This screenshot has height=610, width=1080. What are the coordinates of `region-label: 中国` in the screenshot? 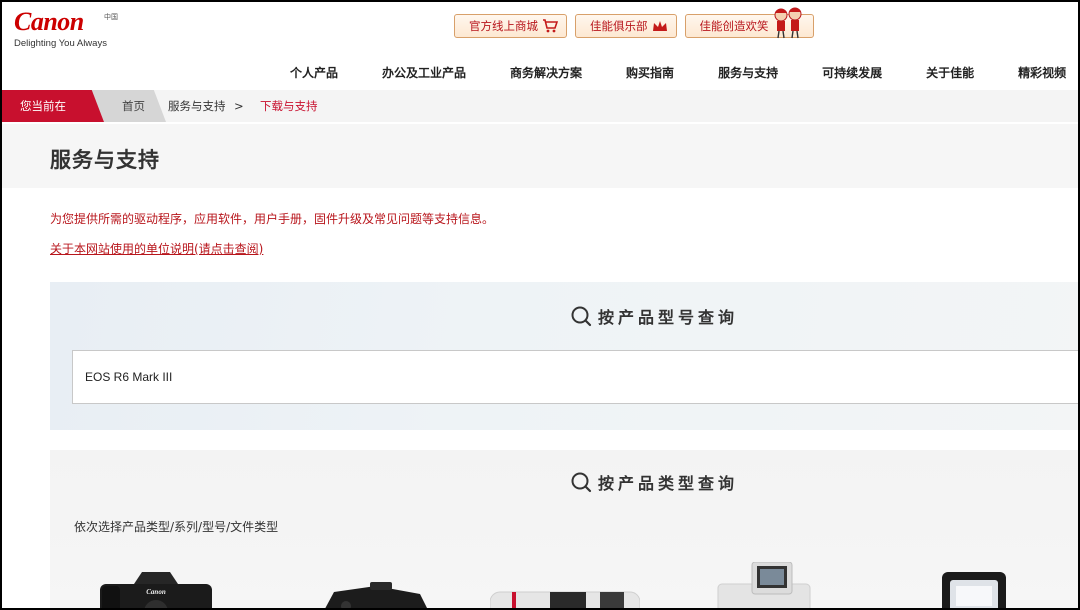 It's located at (111, 17).